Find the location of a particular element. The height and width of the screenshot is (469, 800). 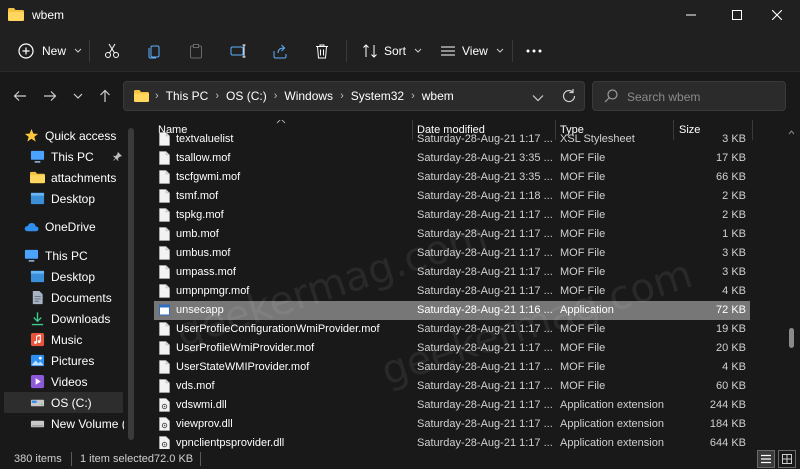

chevron-down-icon is located at coordinates (418, 50).